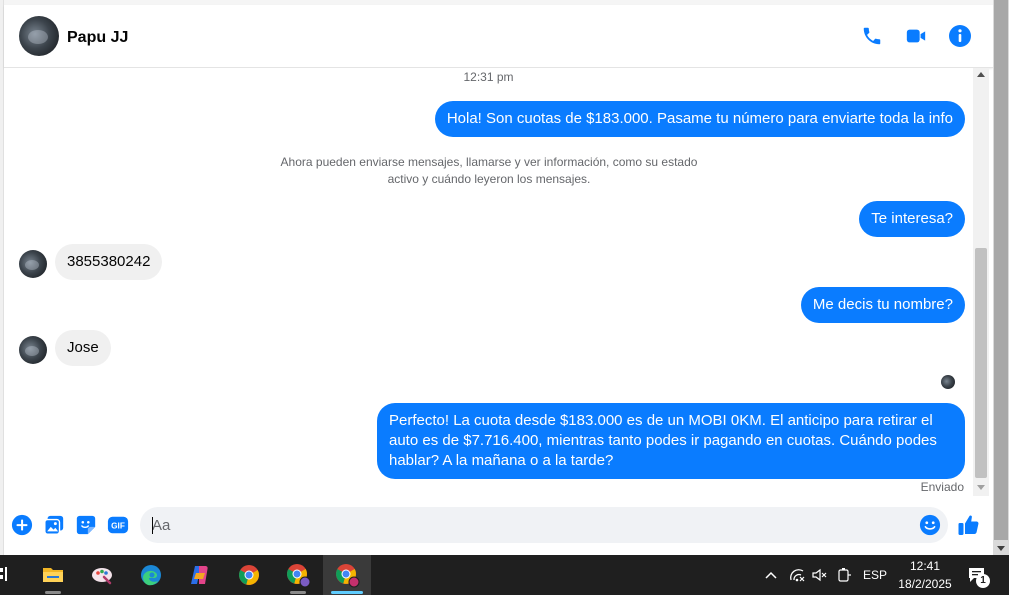  I want to click on message-timestamp: 12:31 pm, so click(488, 77).